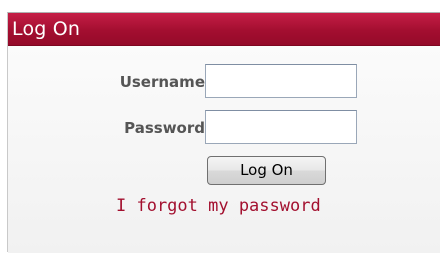  Describe the element at coordinates (281, 81) in the screenshot. I see `username-input` at that location.